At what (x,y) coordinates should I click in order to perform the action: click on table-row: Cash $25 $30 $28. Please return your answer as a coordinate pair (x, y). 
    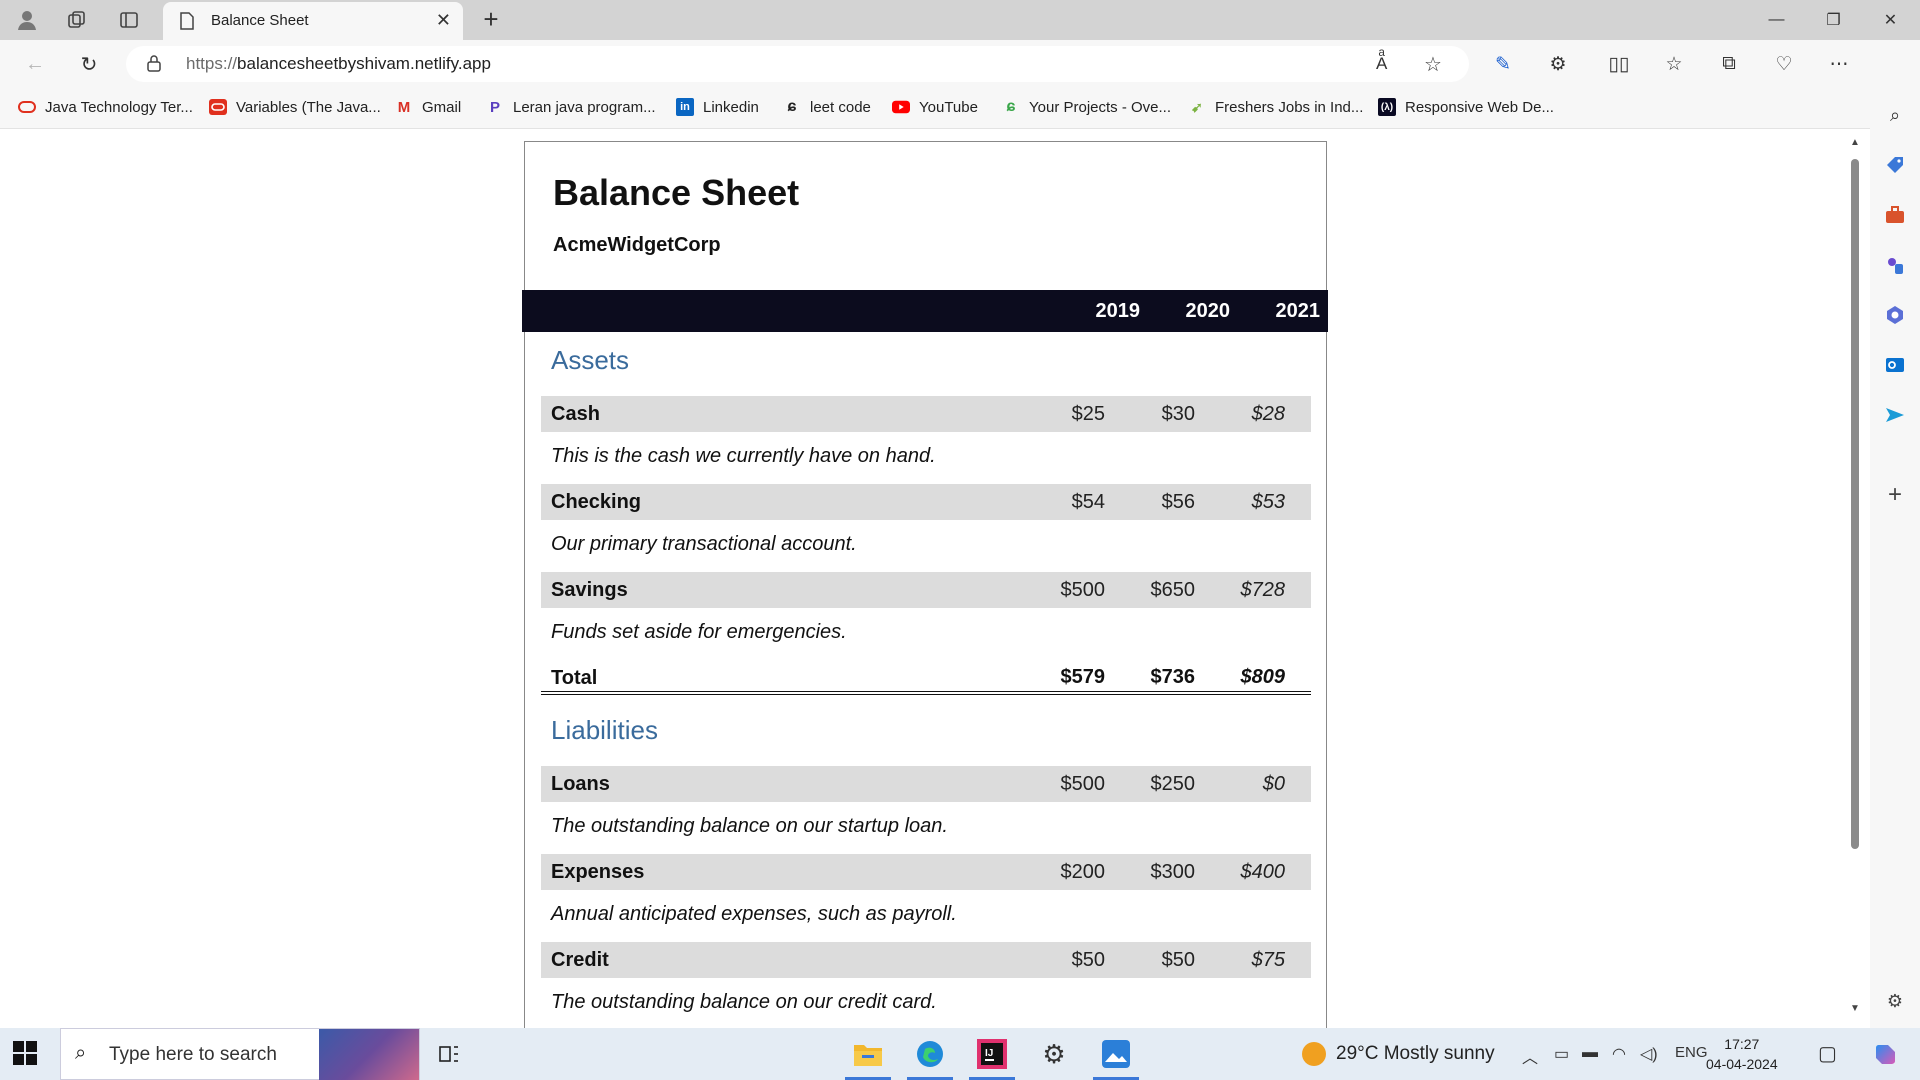
    Looking at the image, I should click on (926, 414).